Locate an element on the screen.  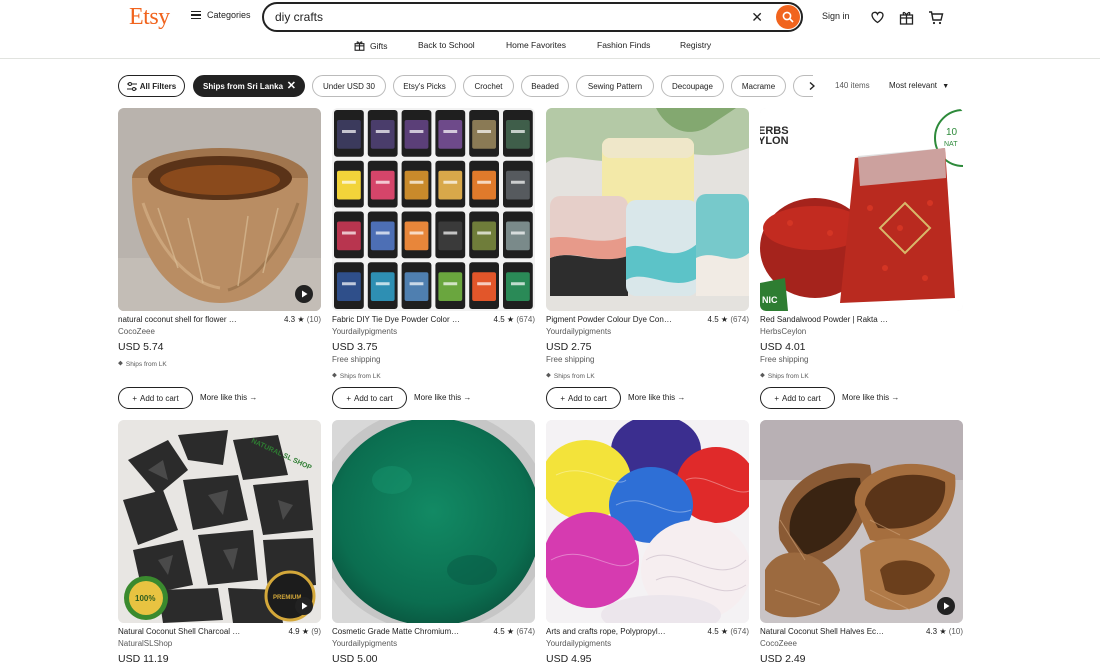
listing-image: ERBS YLON 10 NAT NIC is located at coordinates (861, 209).